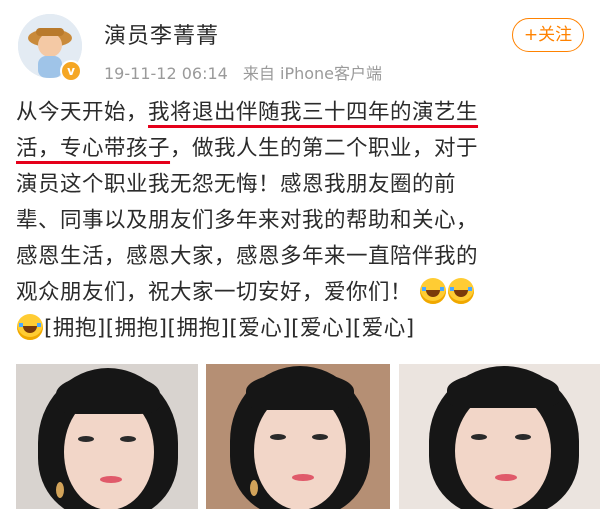  I want to click on follow-button: +关注, so click(548, 35).